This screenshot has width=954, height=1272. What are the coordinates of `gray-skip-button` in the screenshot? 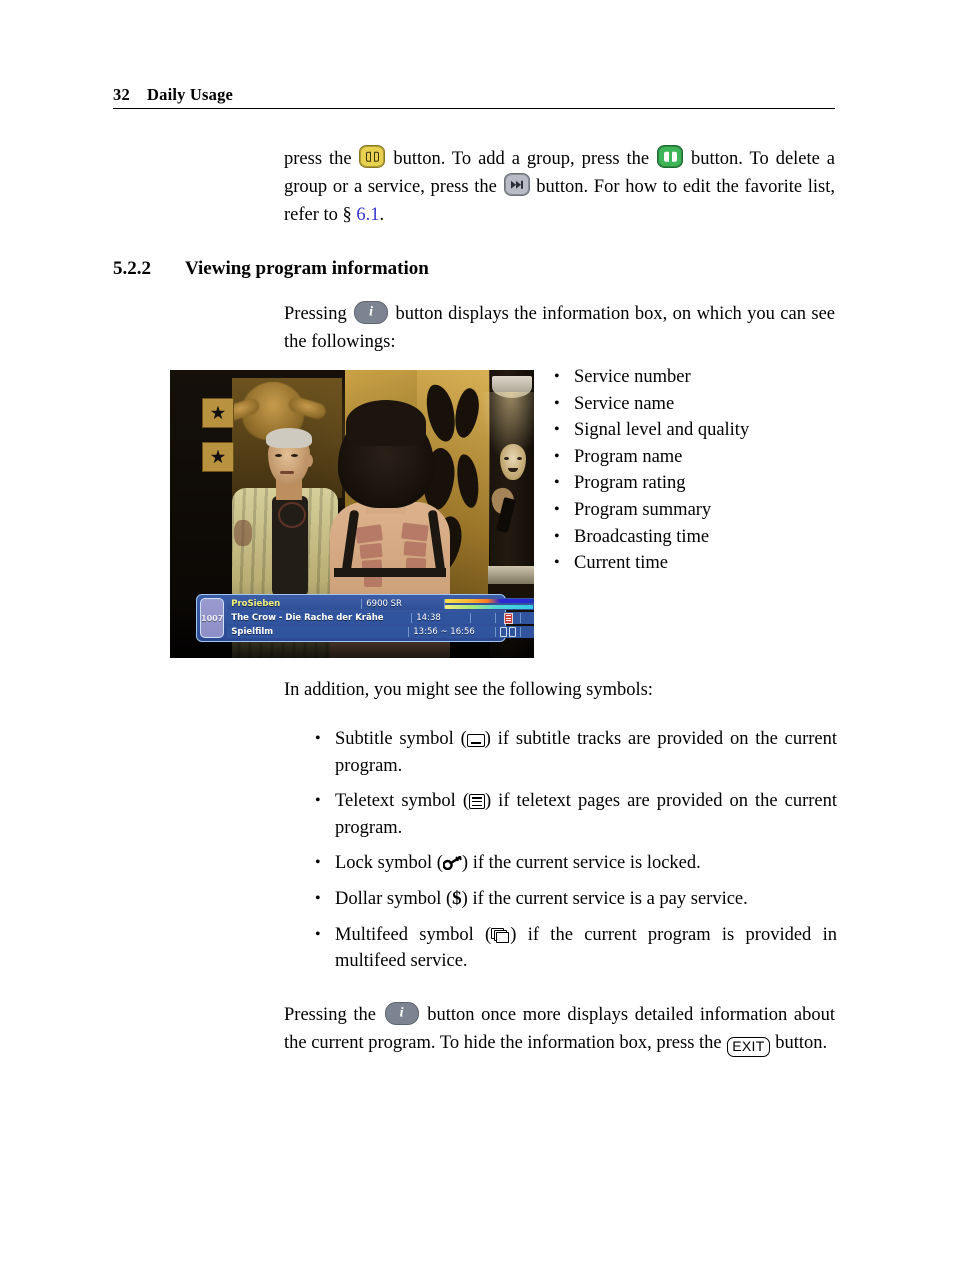 It's located at (516, 185).